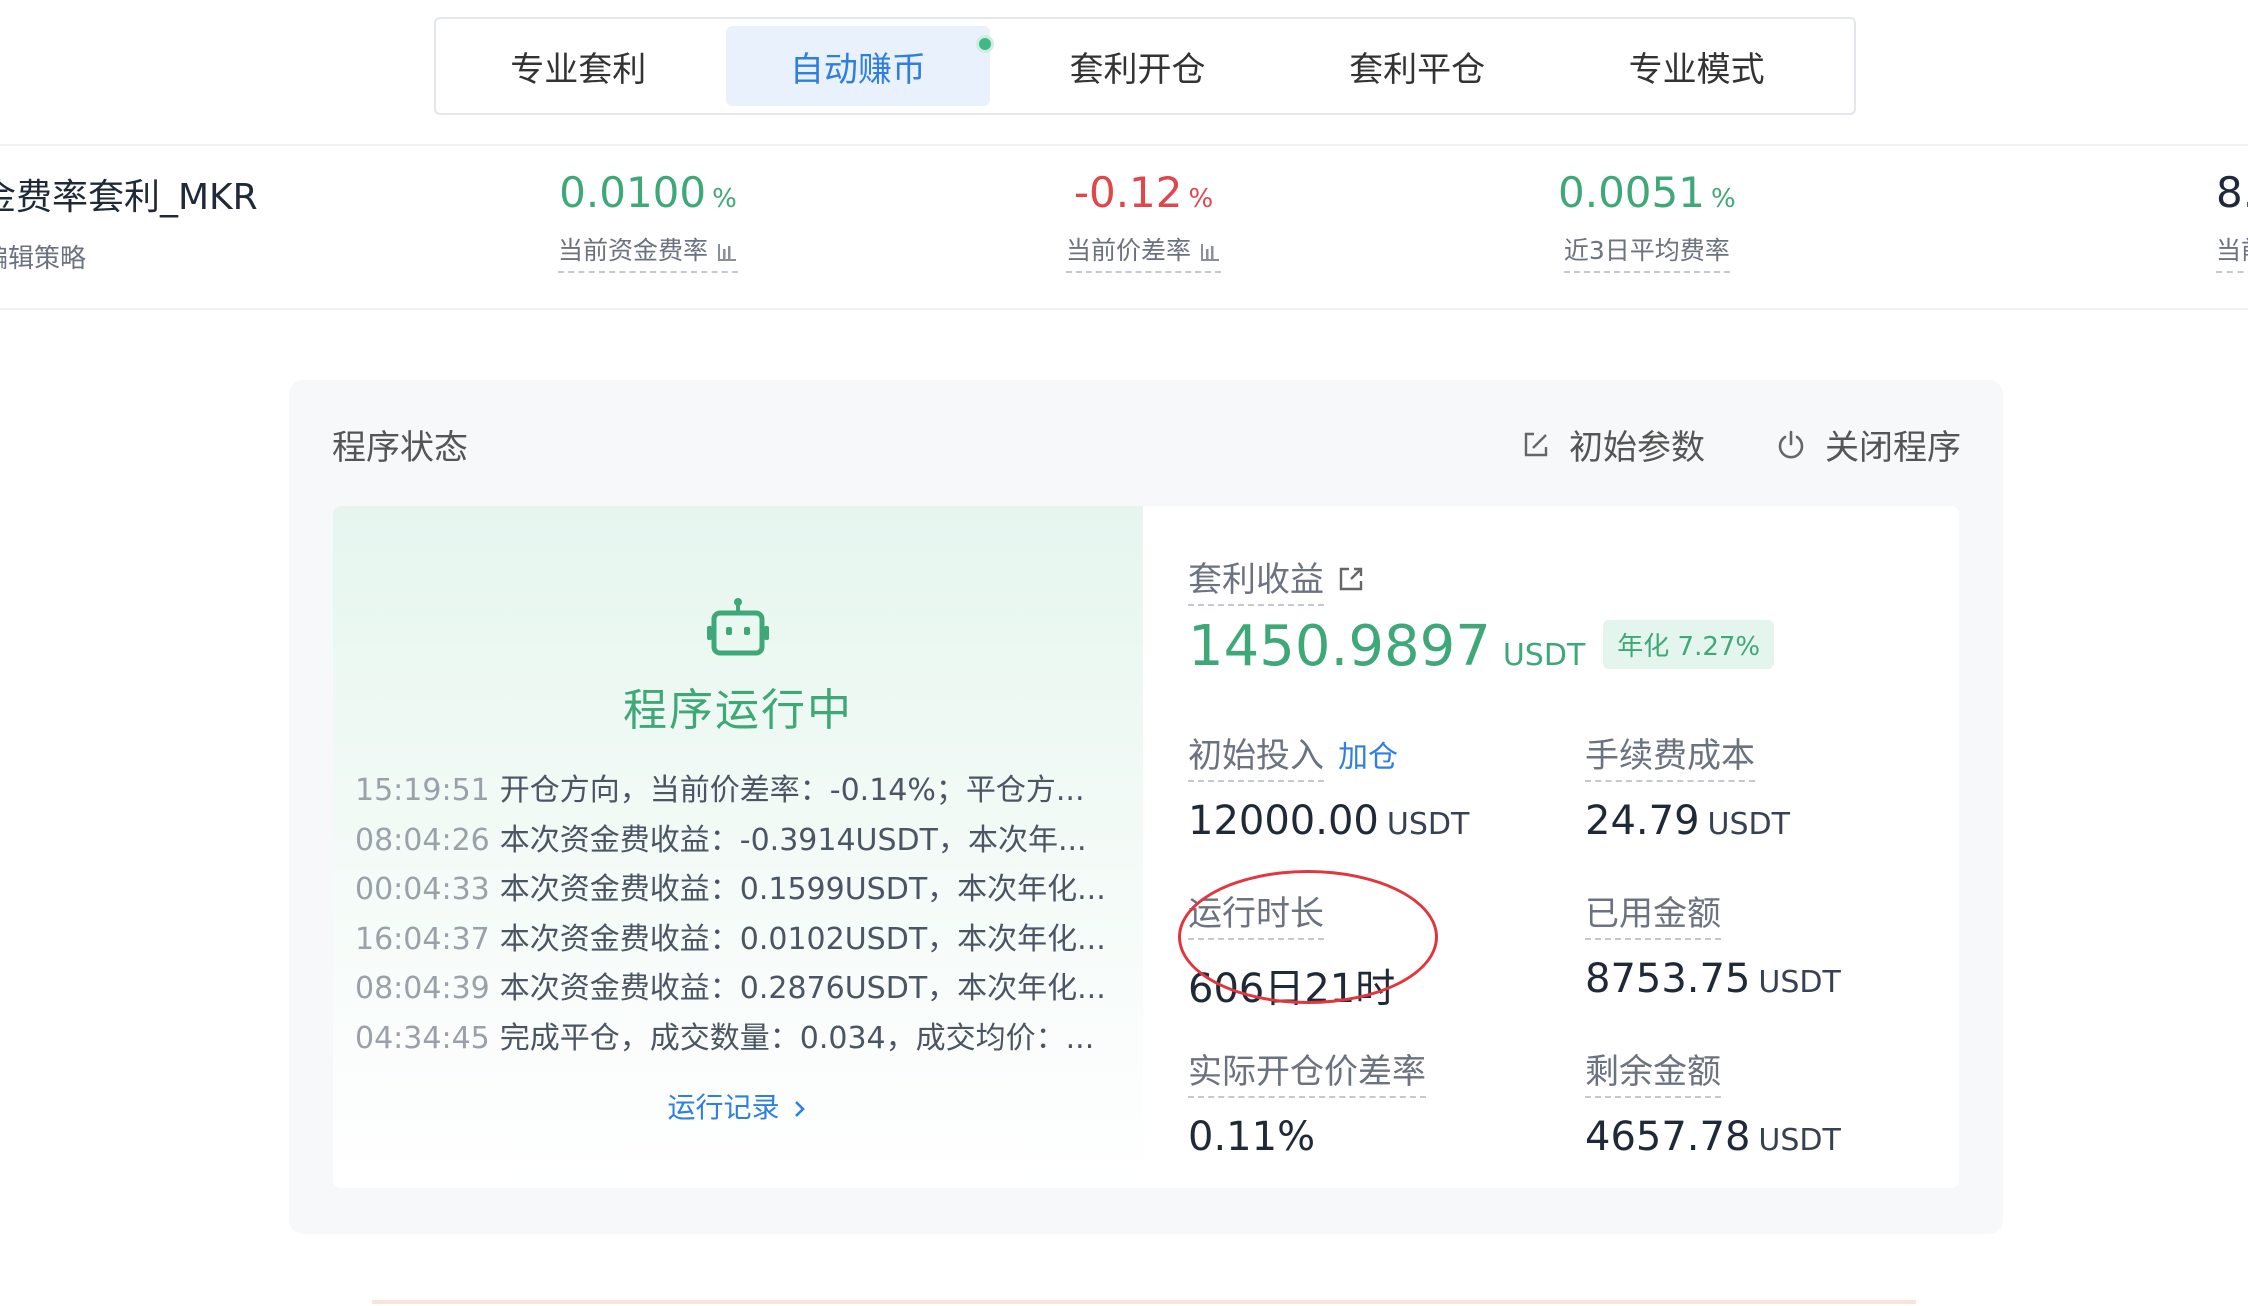  What do you see at coordinates (1689, 644) in the screenshot?
I see `annual-yield-badge: 年化 7.27%` at bounding box center [1689, 644].